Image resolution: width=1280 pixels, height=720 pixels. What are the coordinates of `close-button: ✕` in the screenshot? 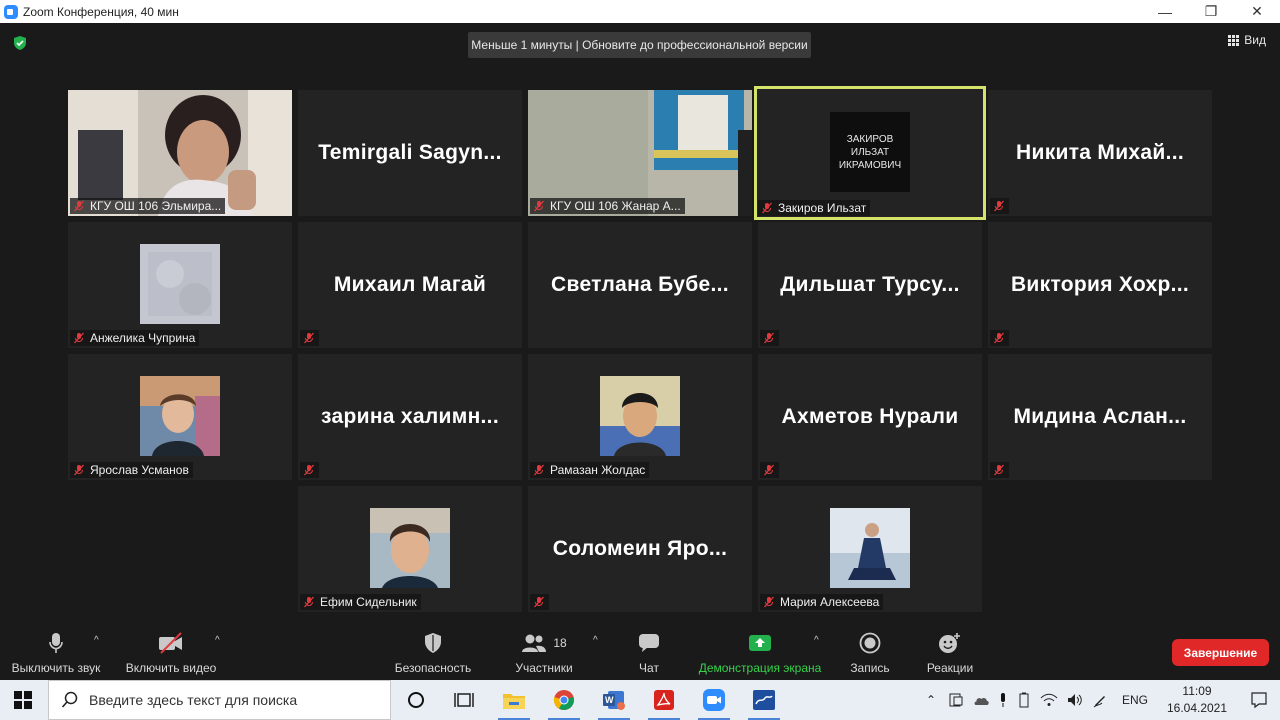 It's located at (1257, 11).